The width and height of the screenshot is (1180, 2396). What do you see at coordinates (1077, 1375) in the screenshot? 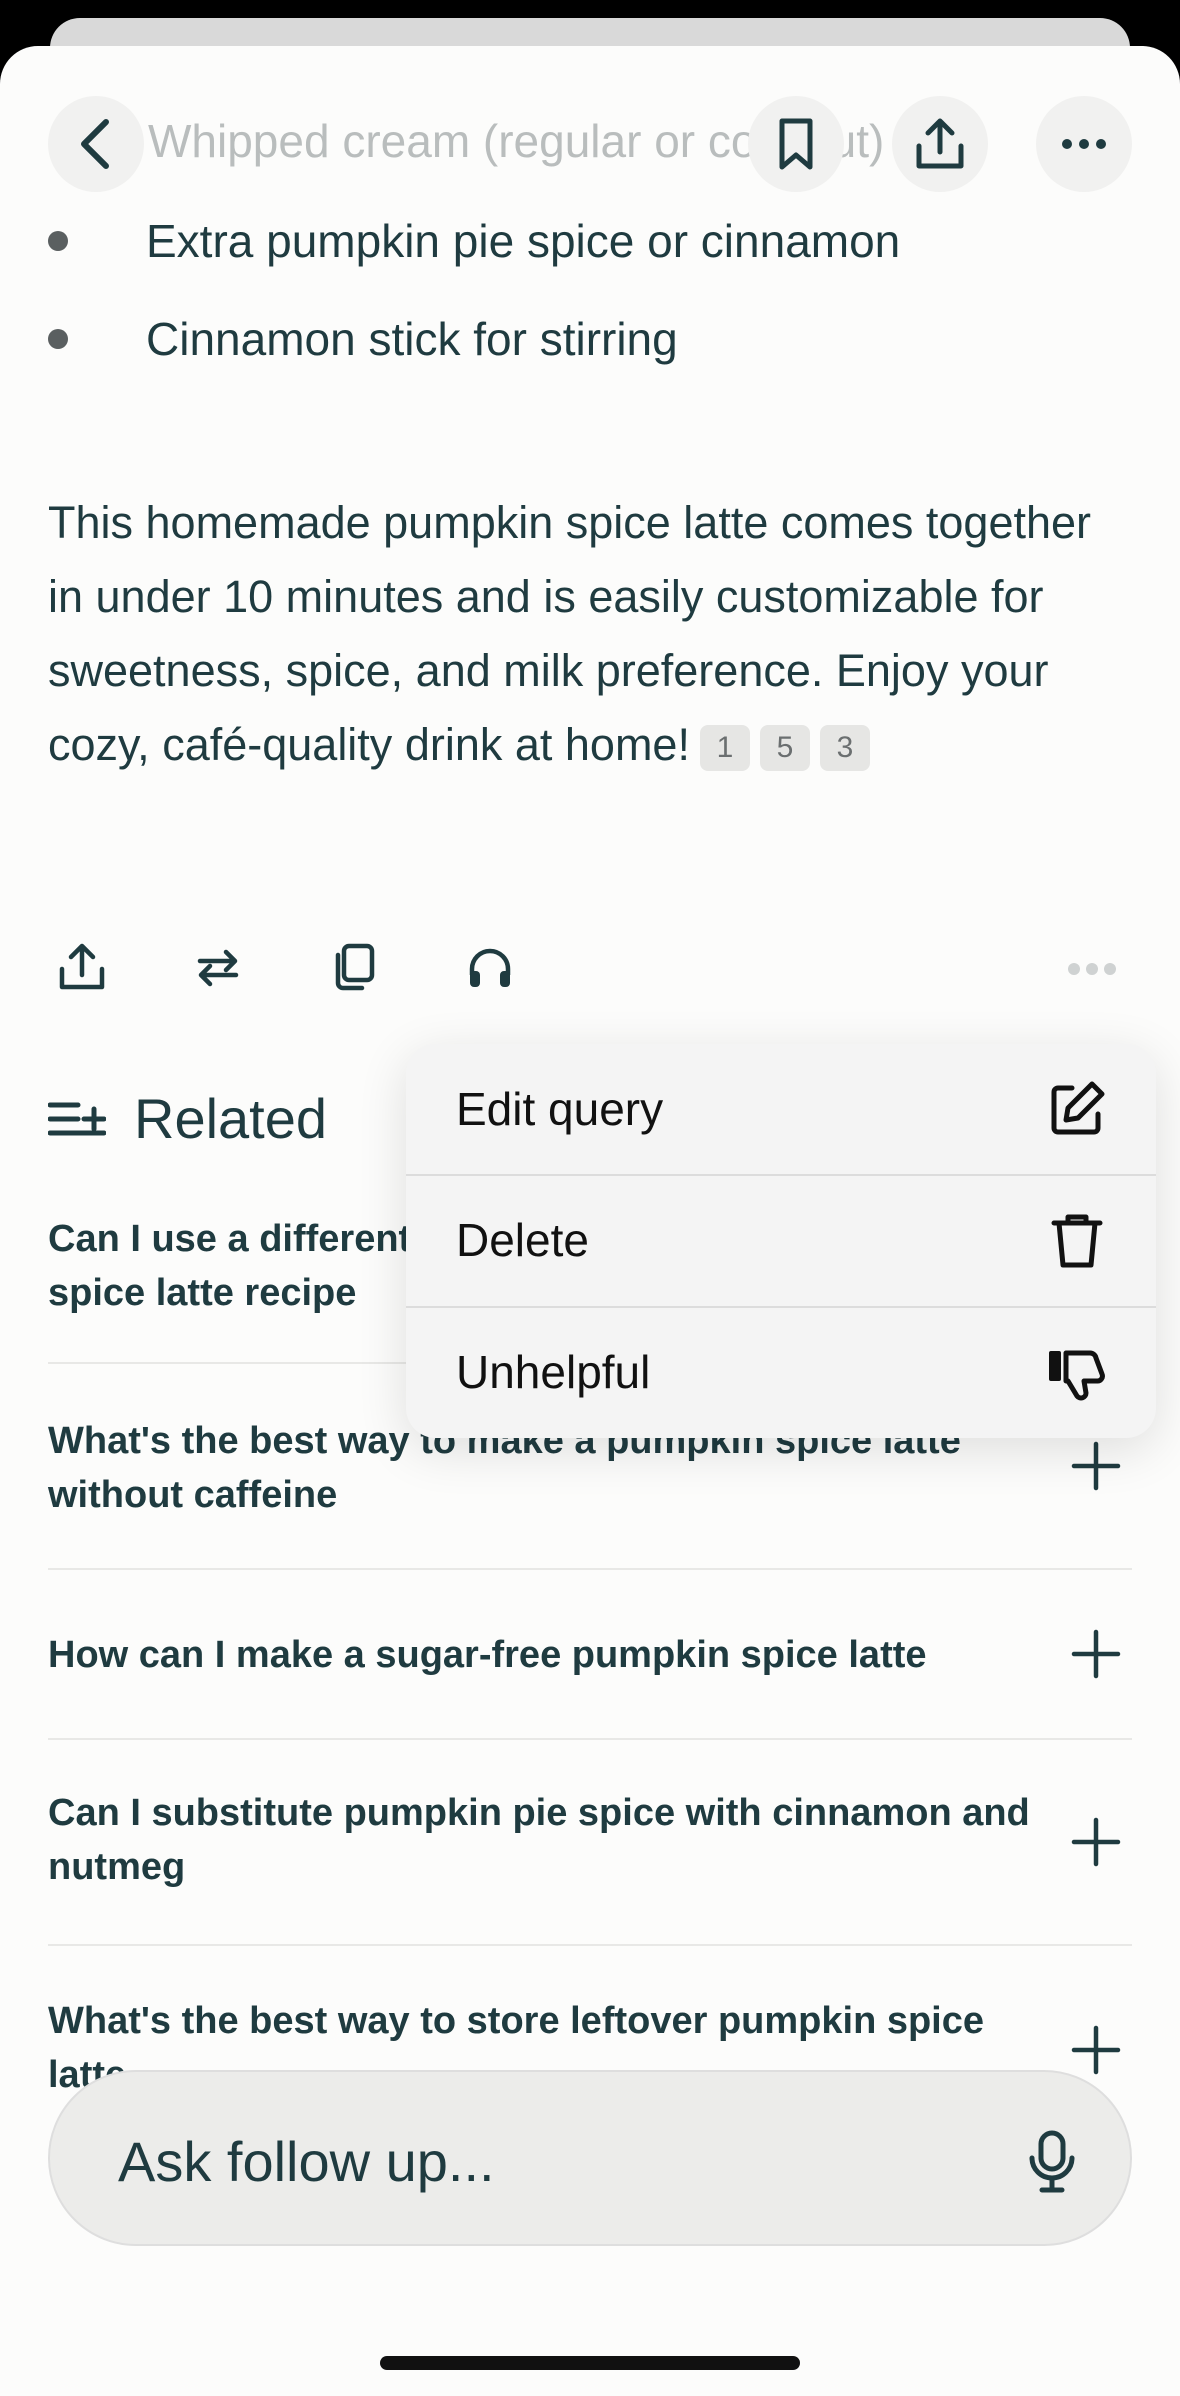
I see `thumbs-down-icon` at bounding box center [1077, 1375].